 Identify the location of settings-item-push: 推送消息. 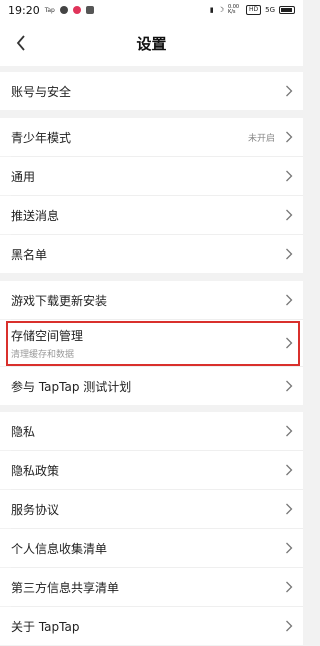
(151, 215).